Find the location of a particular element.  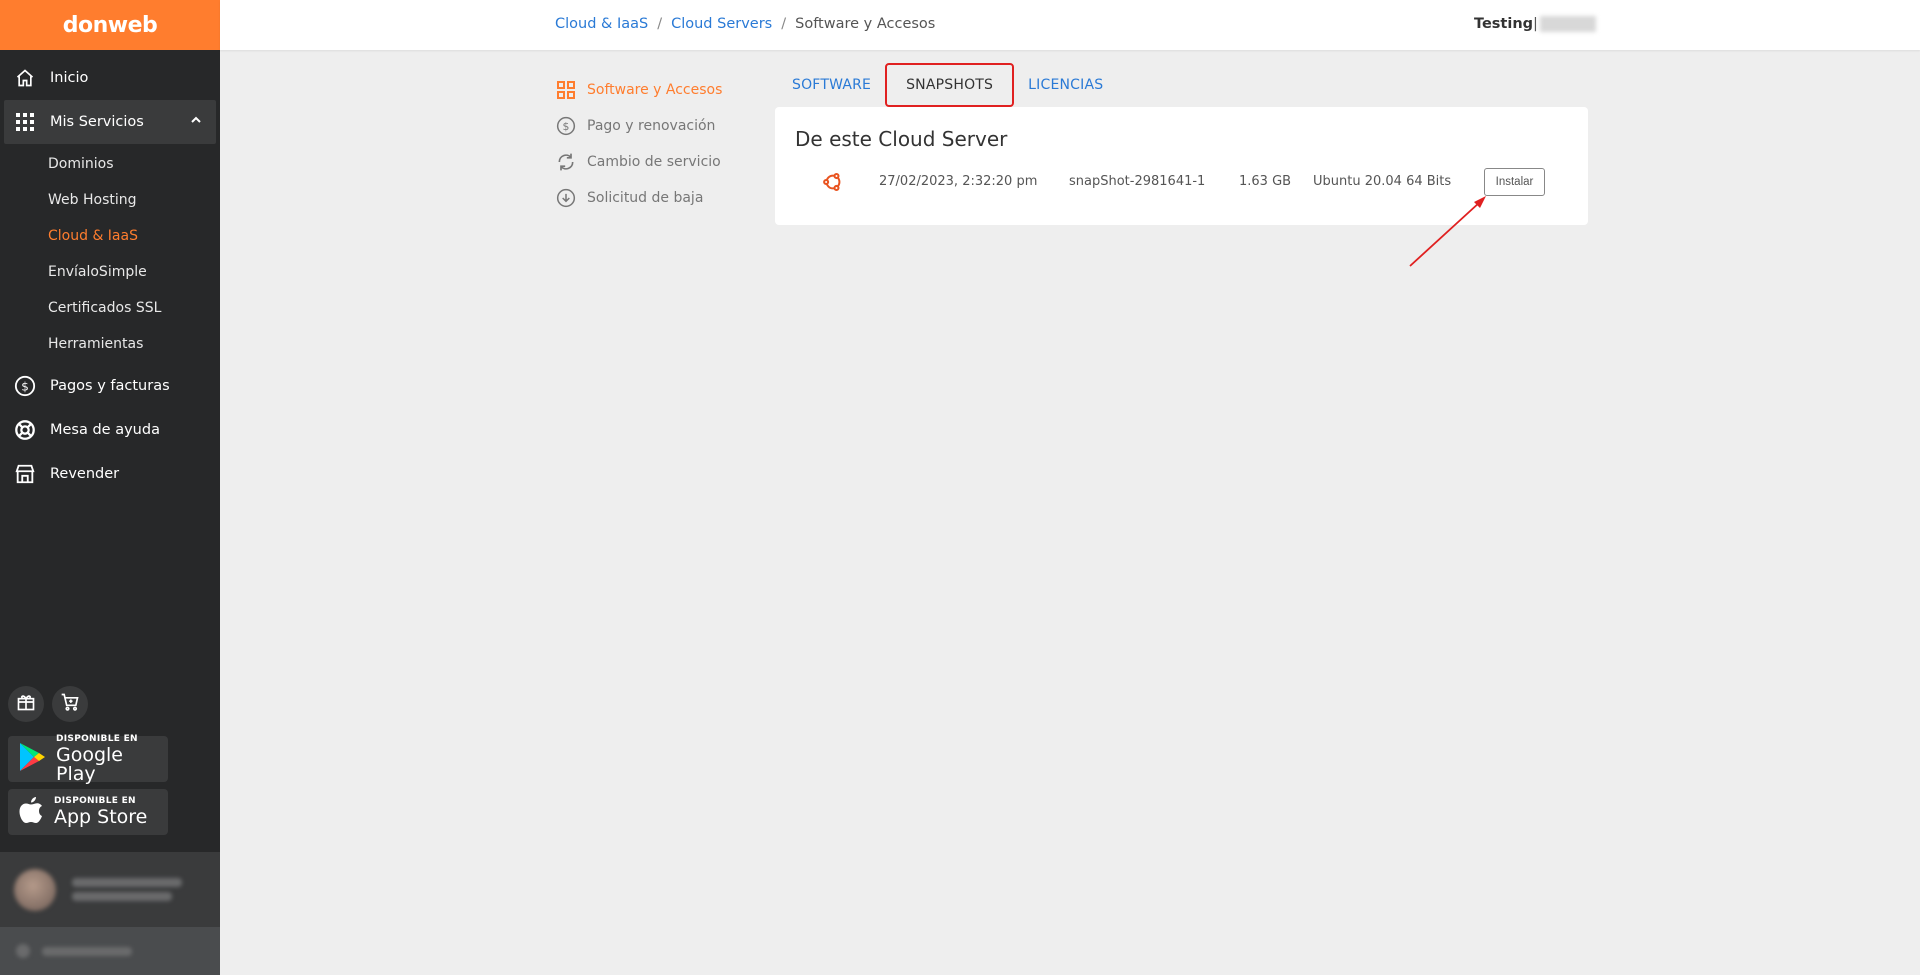

user-name-text: Testing is located at coordinates (1504, 24).